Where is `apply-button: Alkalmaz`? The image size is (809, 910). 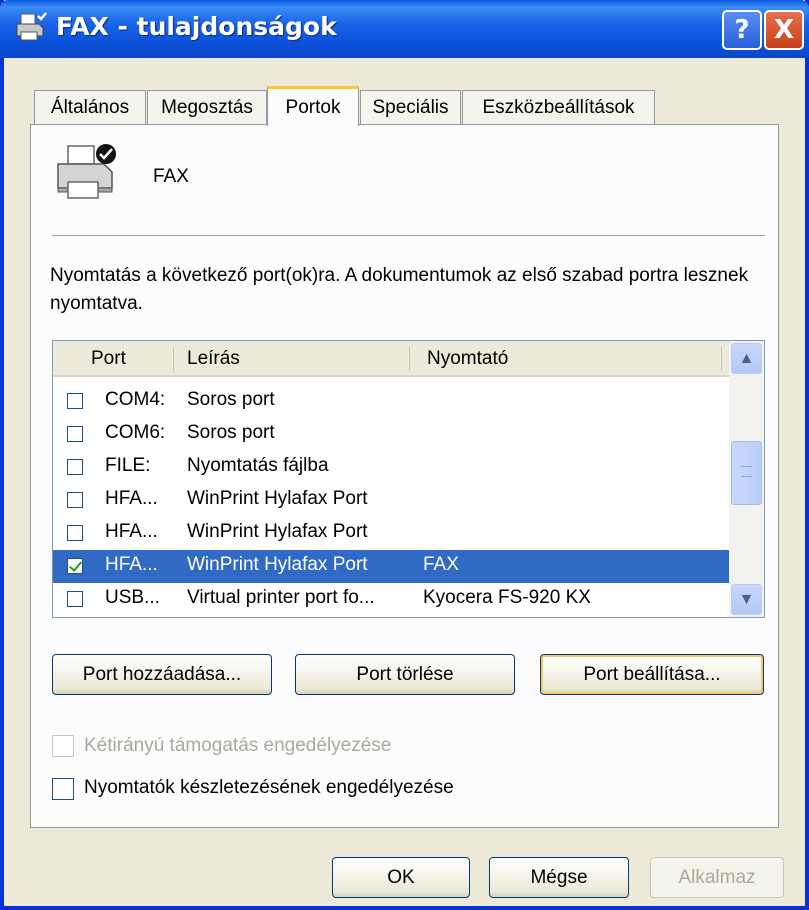 apply-button: Alkalmaz is located at coordinates (717, 877).